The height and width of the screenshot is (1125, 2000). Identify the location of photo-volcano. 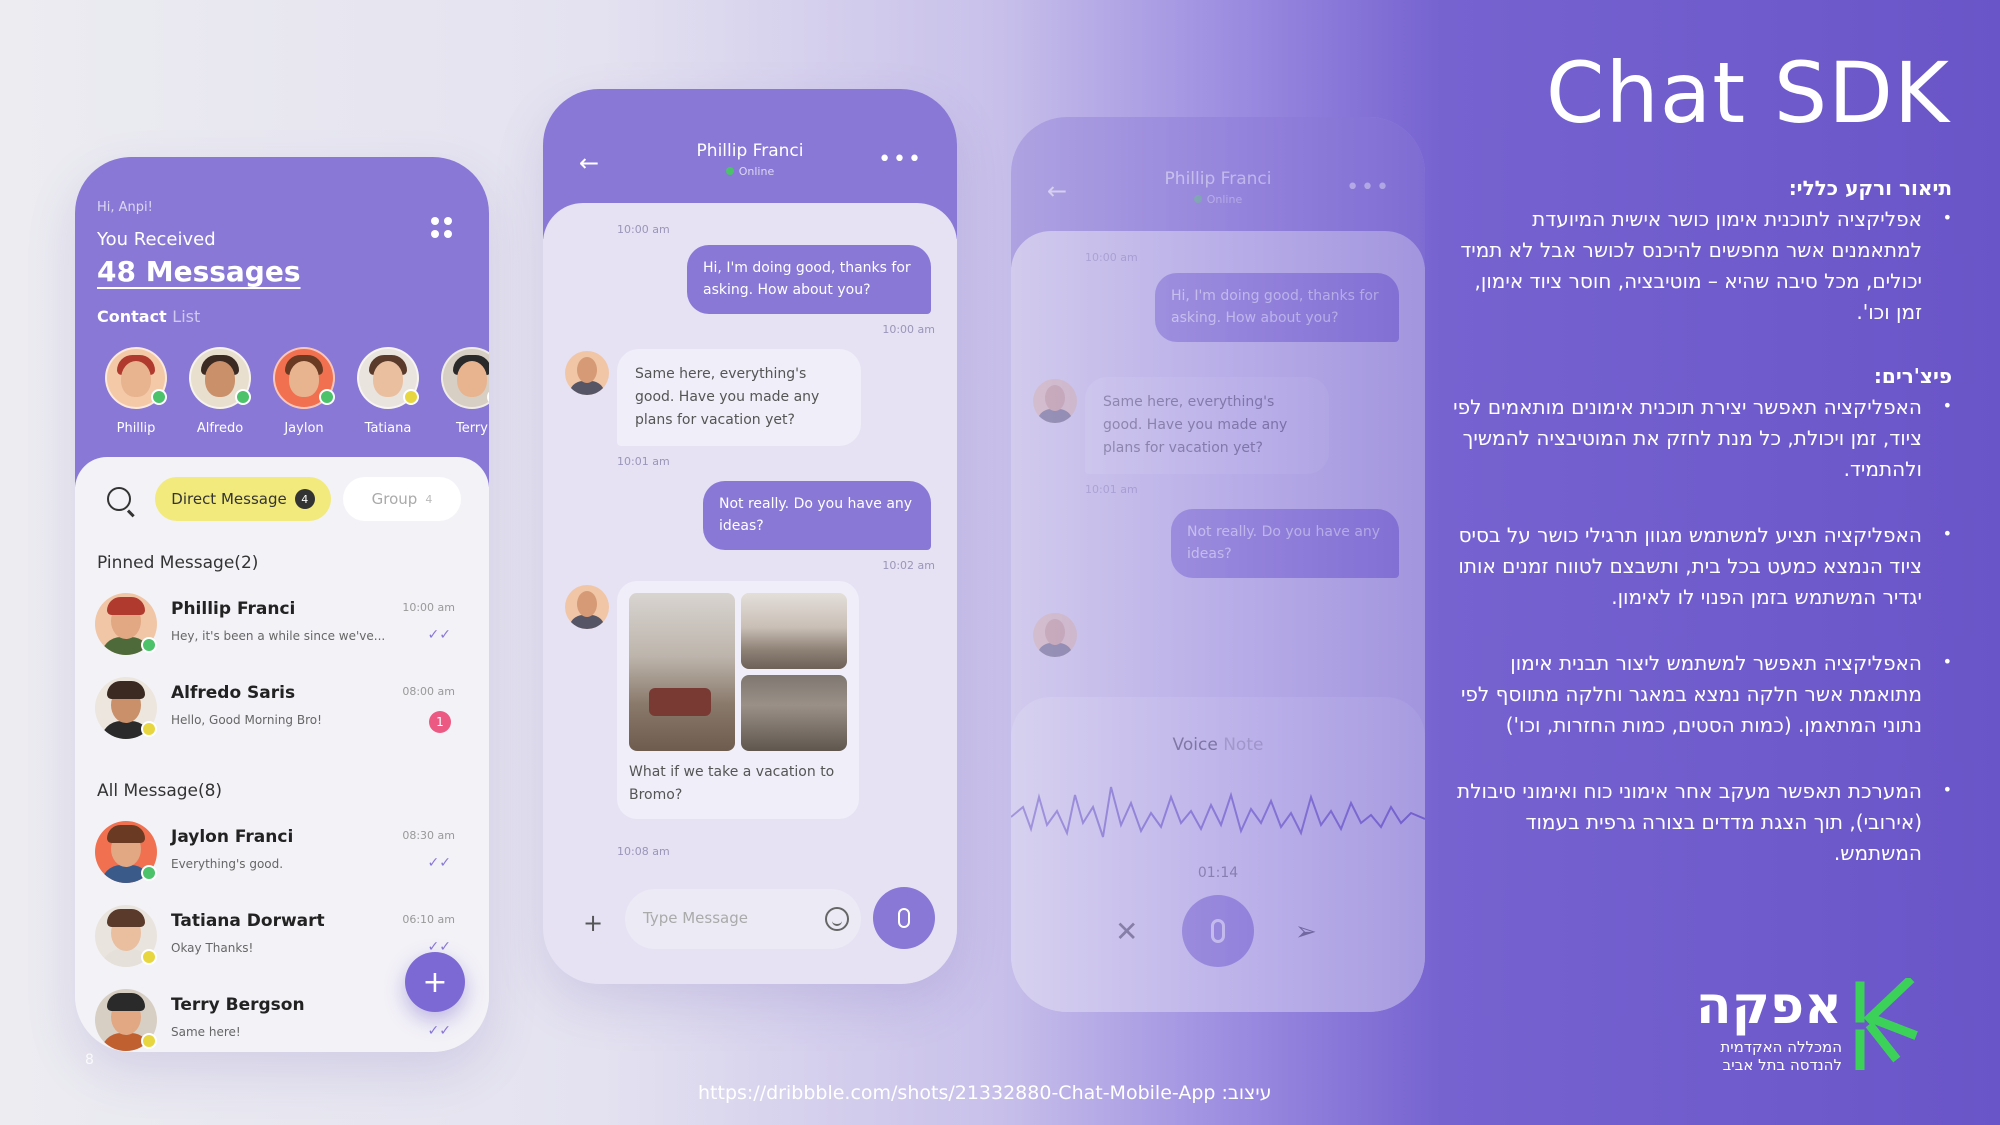
(794, 631).